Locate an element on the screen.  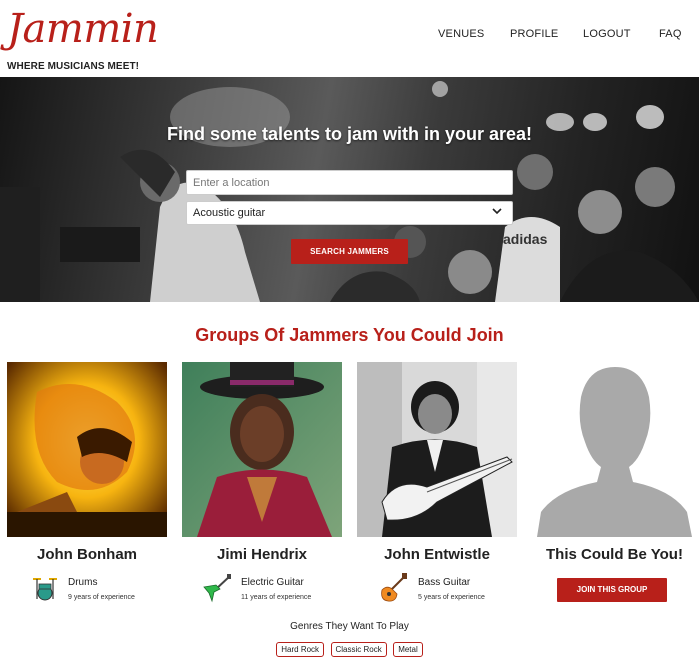
member-name: Jimi Hendrix is located at coordinates (262, 554).